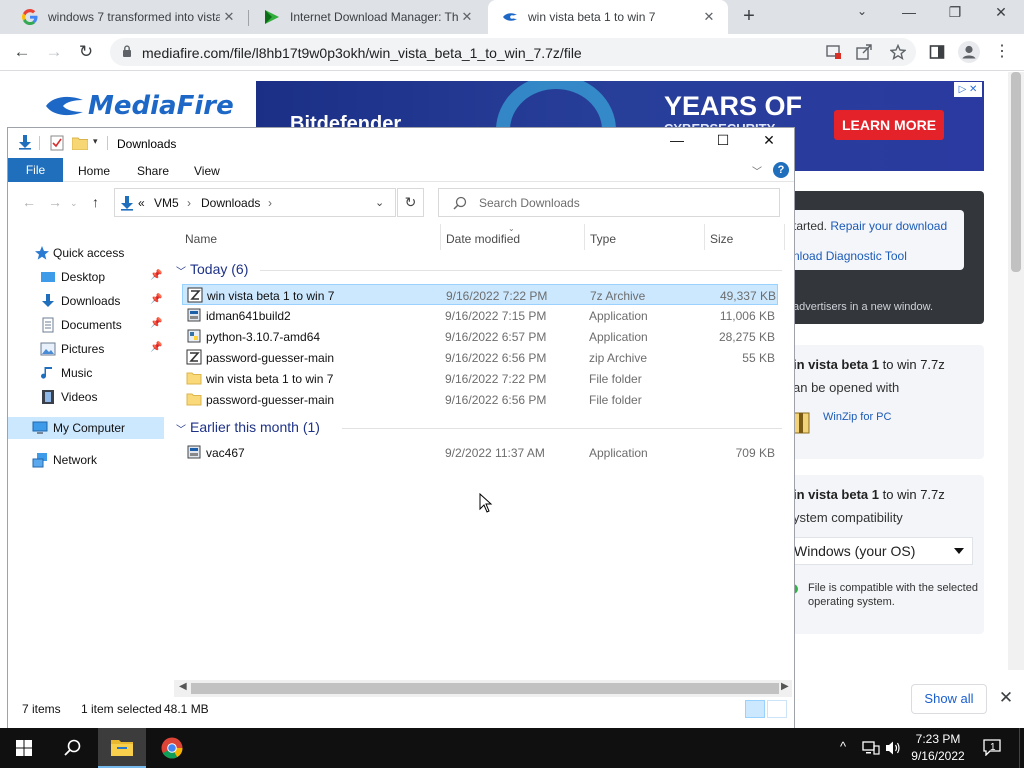 The image size is (1024, 768). What do you see at coordinates (864, 52) in the screenshot?
I see `share-icon` at bounding box center [864, 52].